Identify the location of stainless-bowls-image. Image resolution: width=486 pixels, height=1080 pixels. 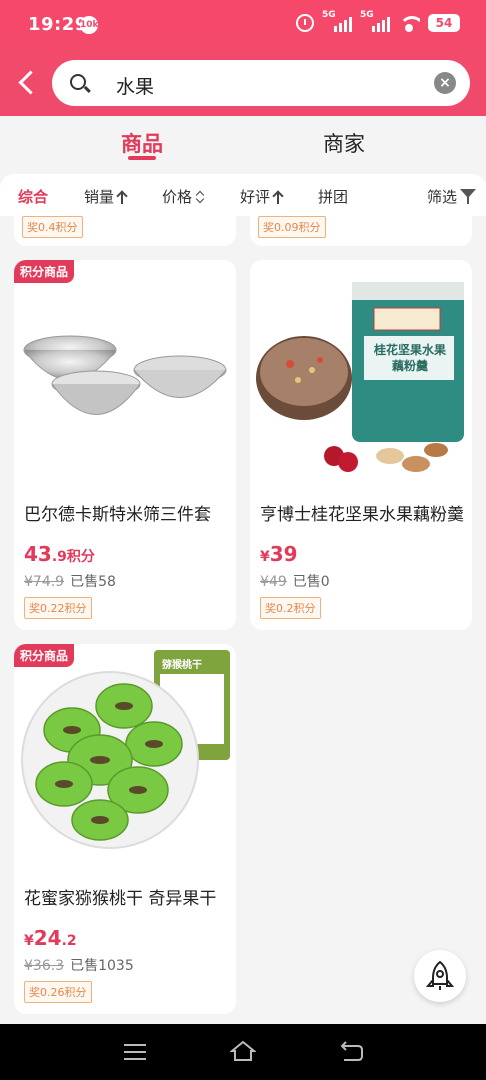
(125, 376).